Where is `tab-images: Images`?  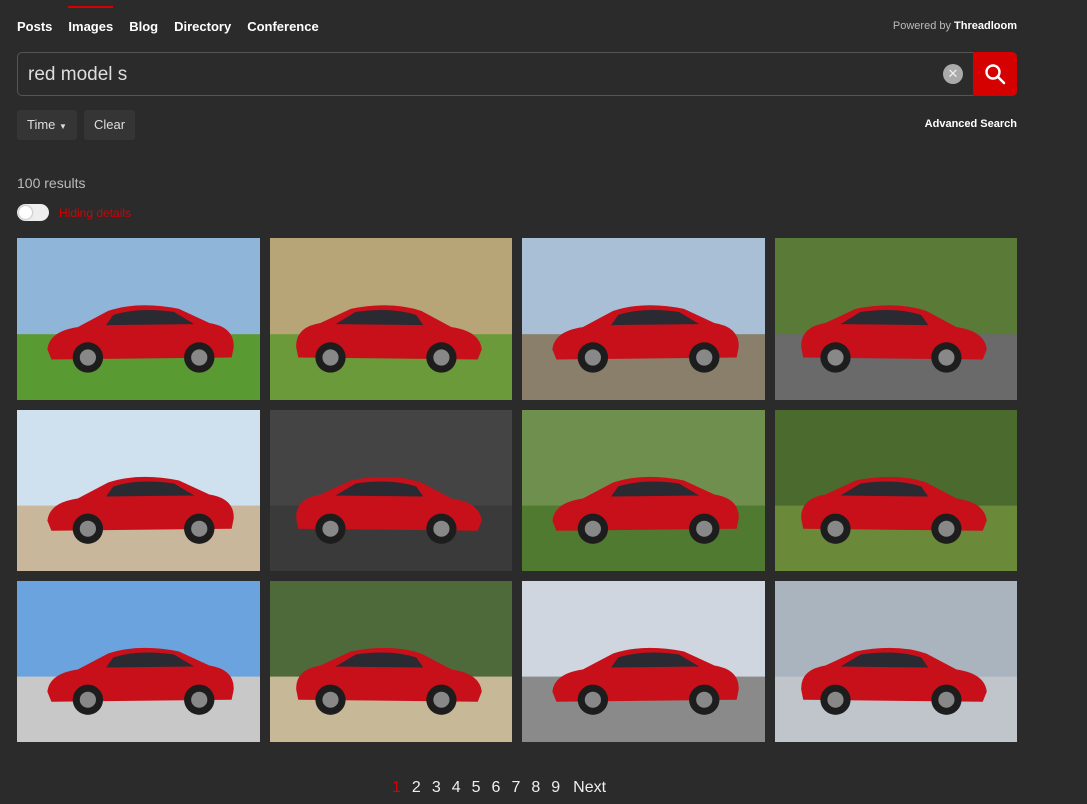
tab-images: Images is located at coordinates (90, 20).